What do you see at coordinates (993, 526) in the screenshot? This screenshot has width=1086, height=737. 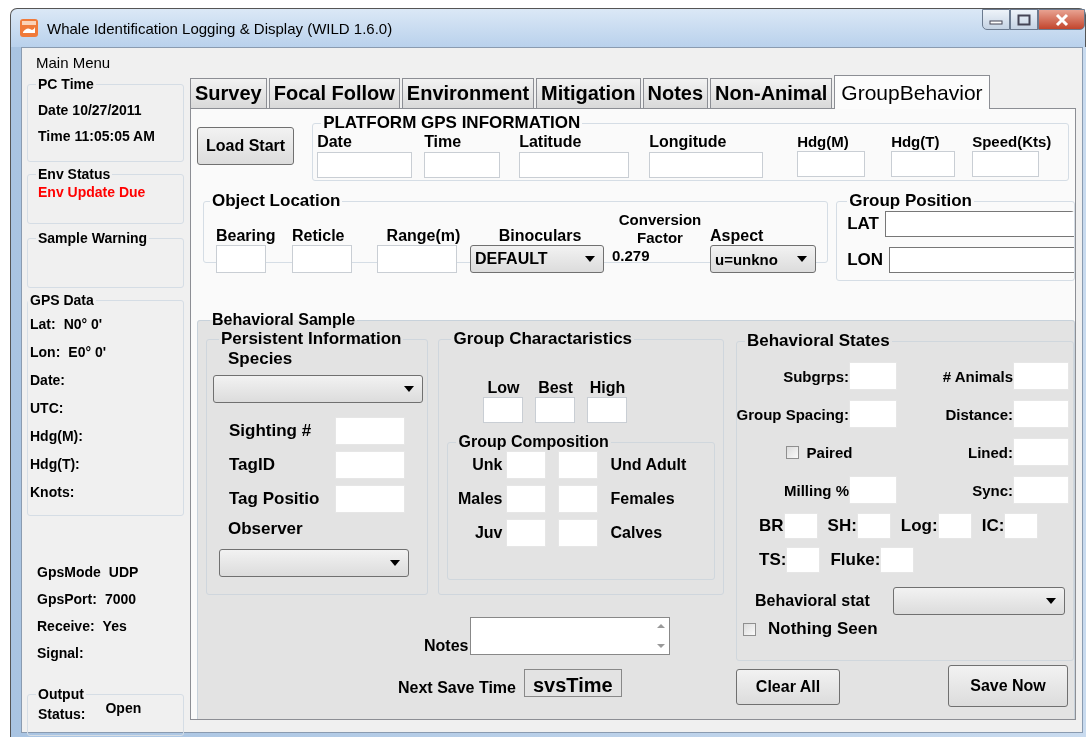 I see `field-label: IC:` at bounding box center [993, 526].